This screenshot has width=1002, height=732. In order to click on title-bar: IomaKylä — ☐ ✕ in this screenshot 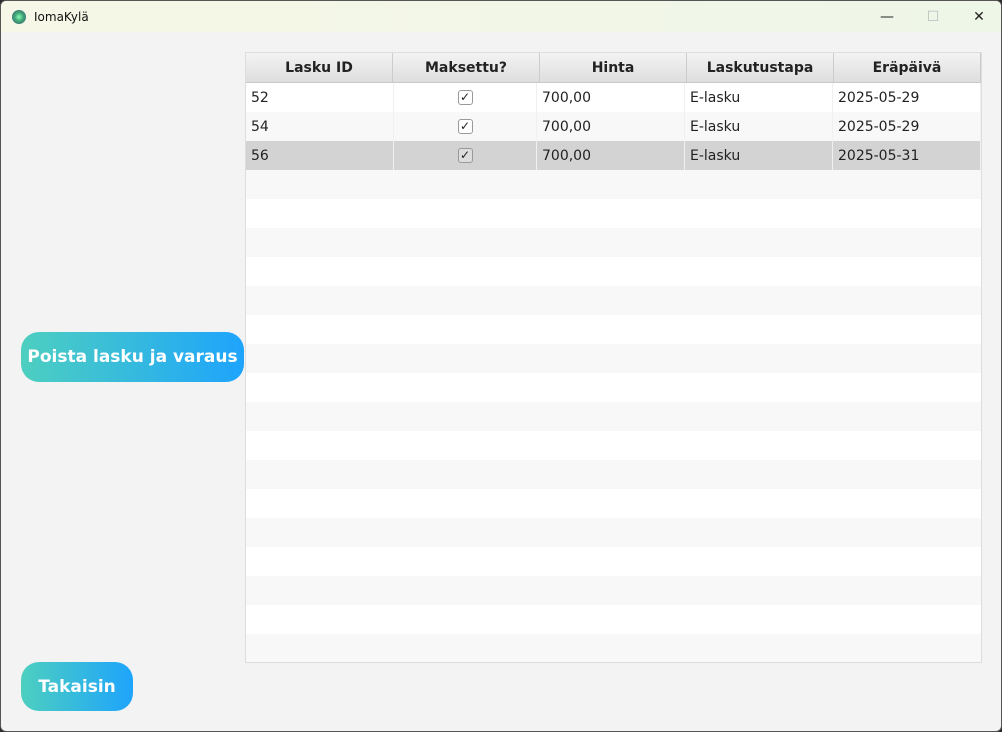, I will do `click(501, 16)`.